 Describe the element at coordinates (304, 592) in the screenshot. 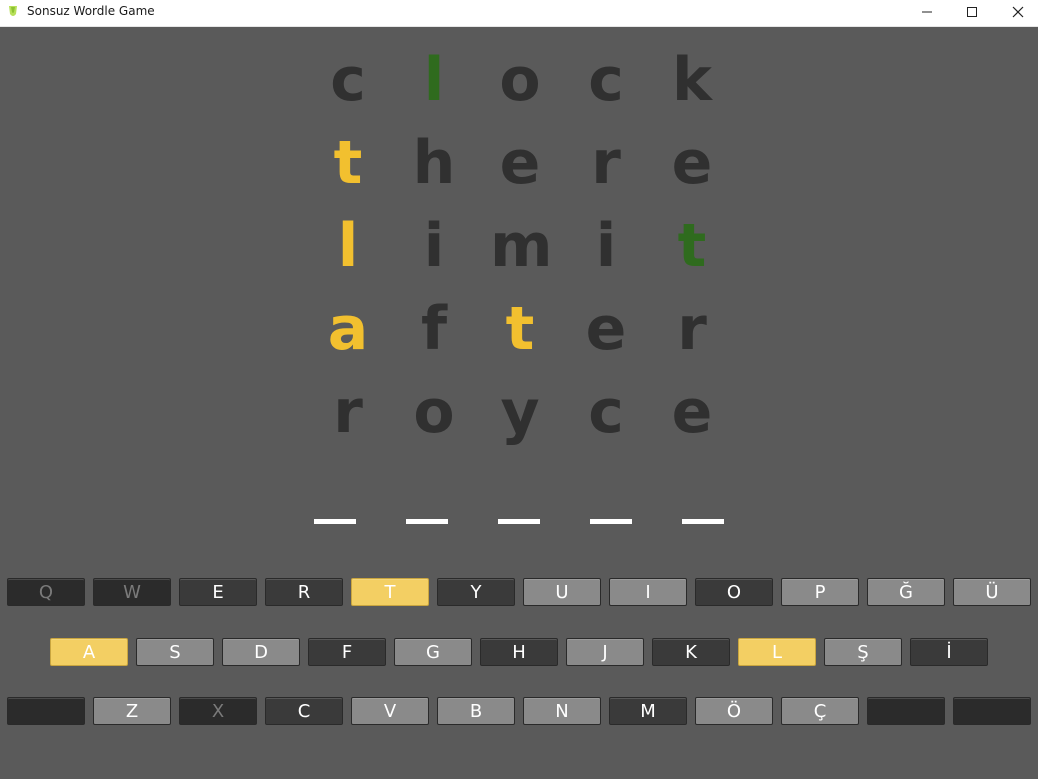

I see `key-r: R` at that location.